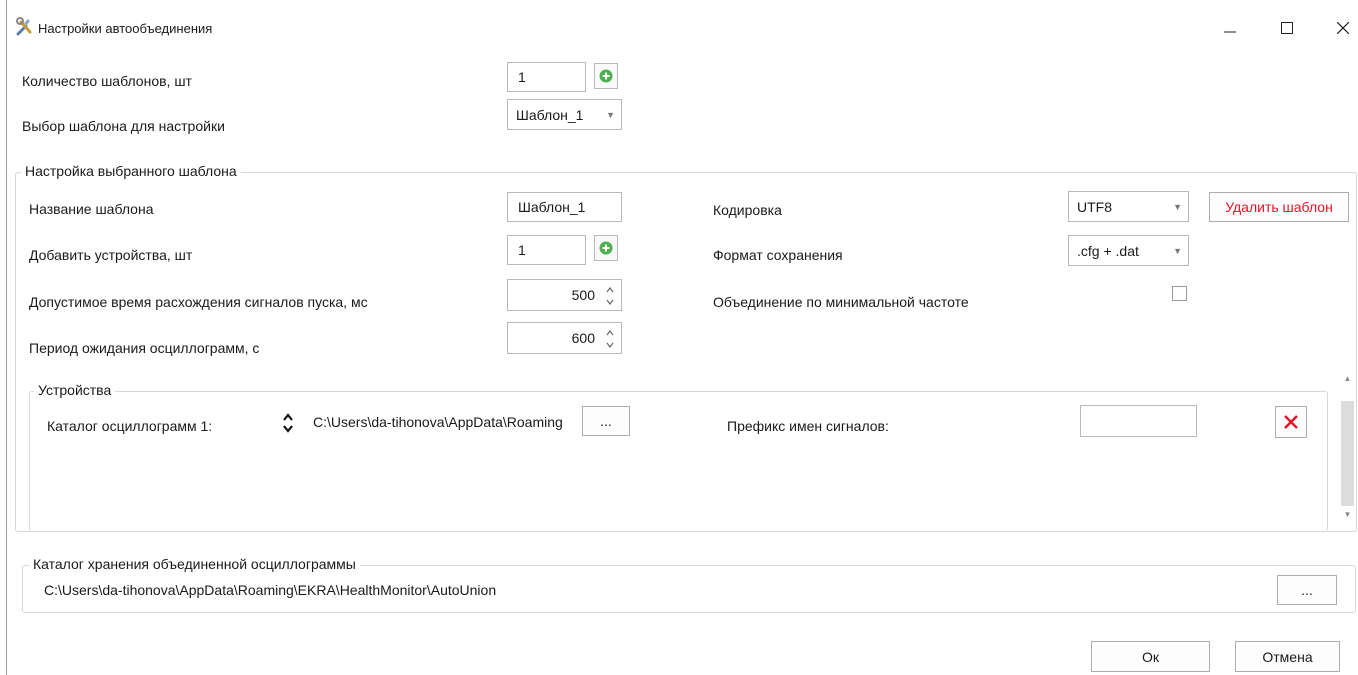 This screenshot has height=675, width=1358. I want to click on add-template-button, so click(606, 76).